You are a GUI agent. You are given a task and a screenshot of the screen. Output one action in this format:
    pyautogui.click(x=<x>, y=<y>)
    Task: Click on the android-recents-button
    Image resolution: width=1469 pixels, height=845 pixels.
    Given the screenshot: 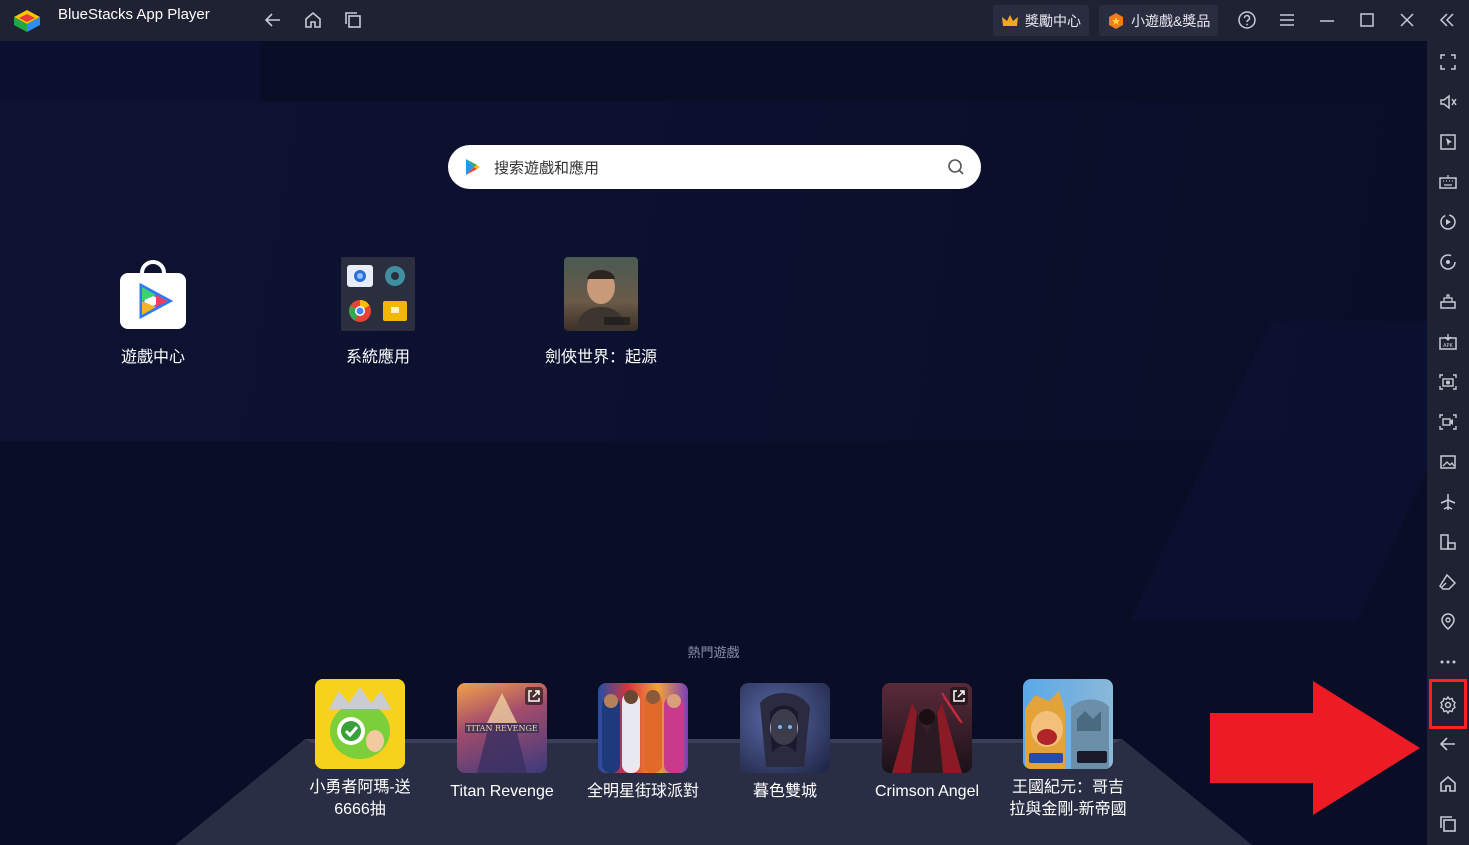 What is the action you would take?
    pyautogui.click(x=1448, y=824)
    